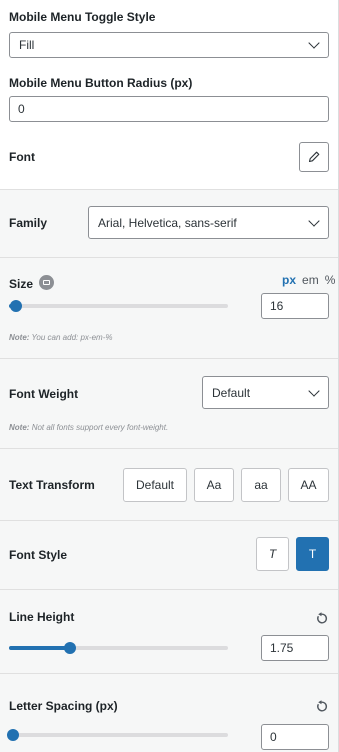 This screenshot has height=752, width=339. I want to click on size-label: Size, so click(21, 284).